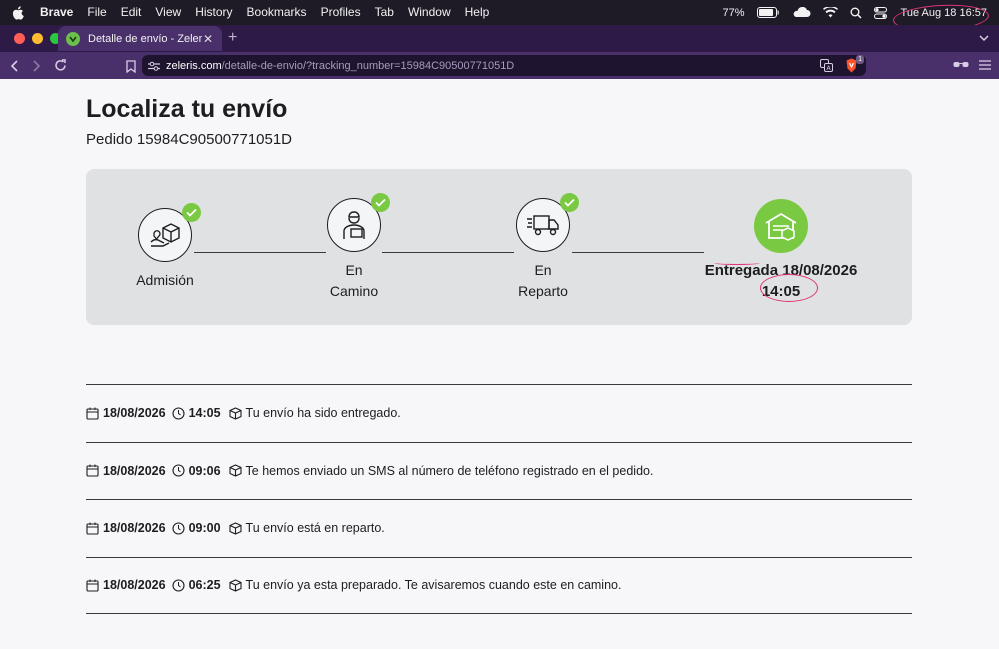 Image resolution: width=999 pixels, height=649 pixels. What do you see at coordinates (341, 12) in the screenshot?
I see `menu-profiles: Profiles` at bounding box center [341, 12].